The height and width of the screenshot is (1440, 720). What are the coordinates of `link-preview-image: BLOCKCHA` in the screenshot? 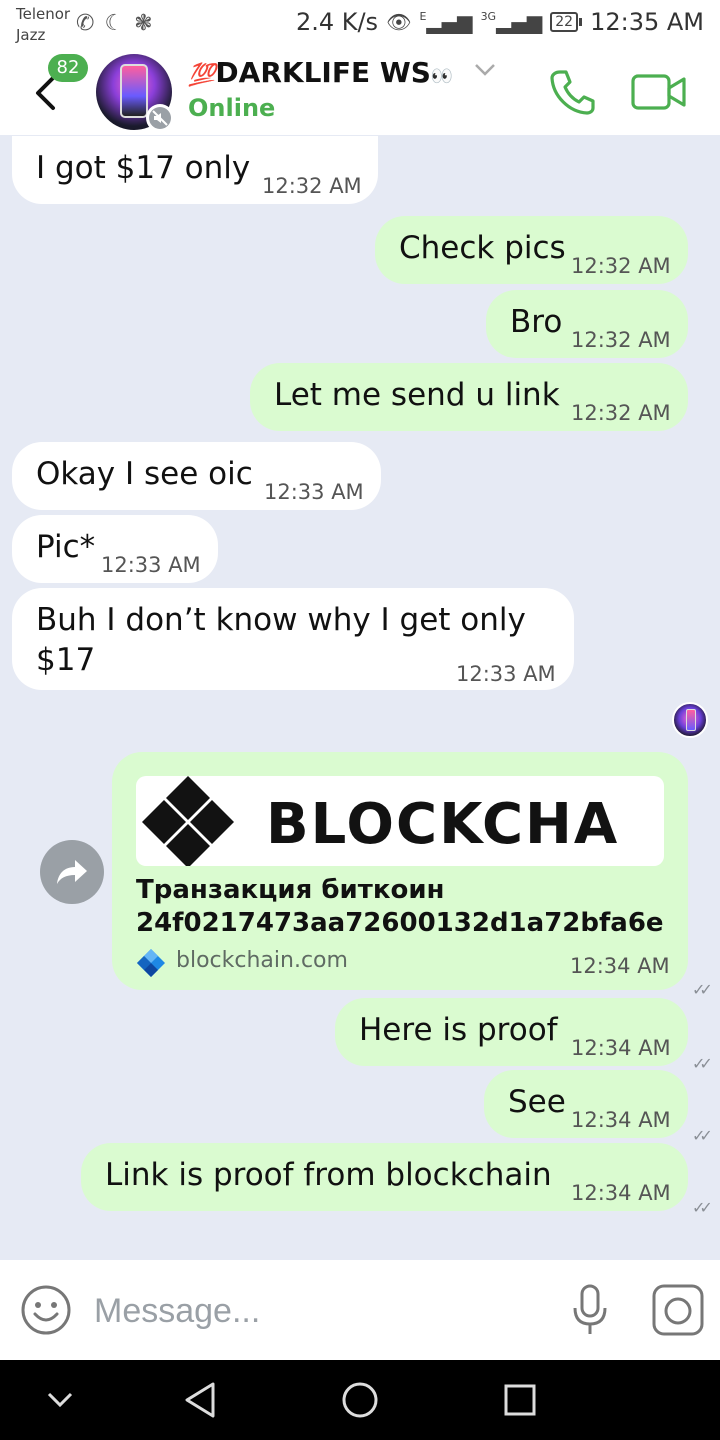 It's located at (400, 821).